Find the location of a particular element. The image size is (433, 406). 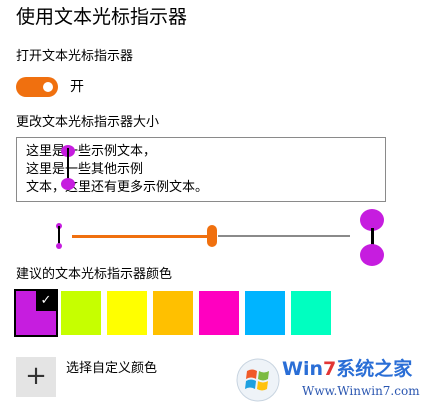

color-swatch-purple: ✓ is located at coordinates (36, 313).